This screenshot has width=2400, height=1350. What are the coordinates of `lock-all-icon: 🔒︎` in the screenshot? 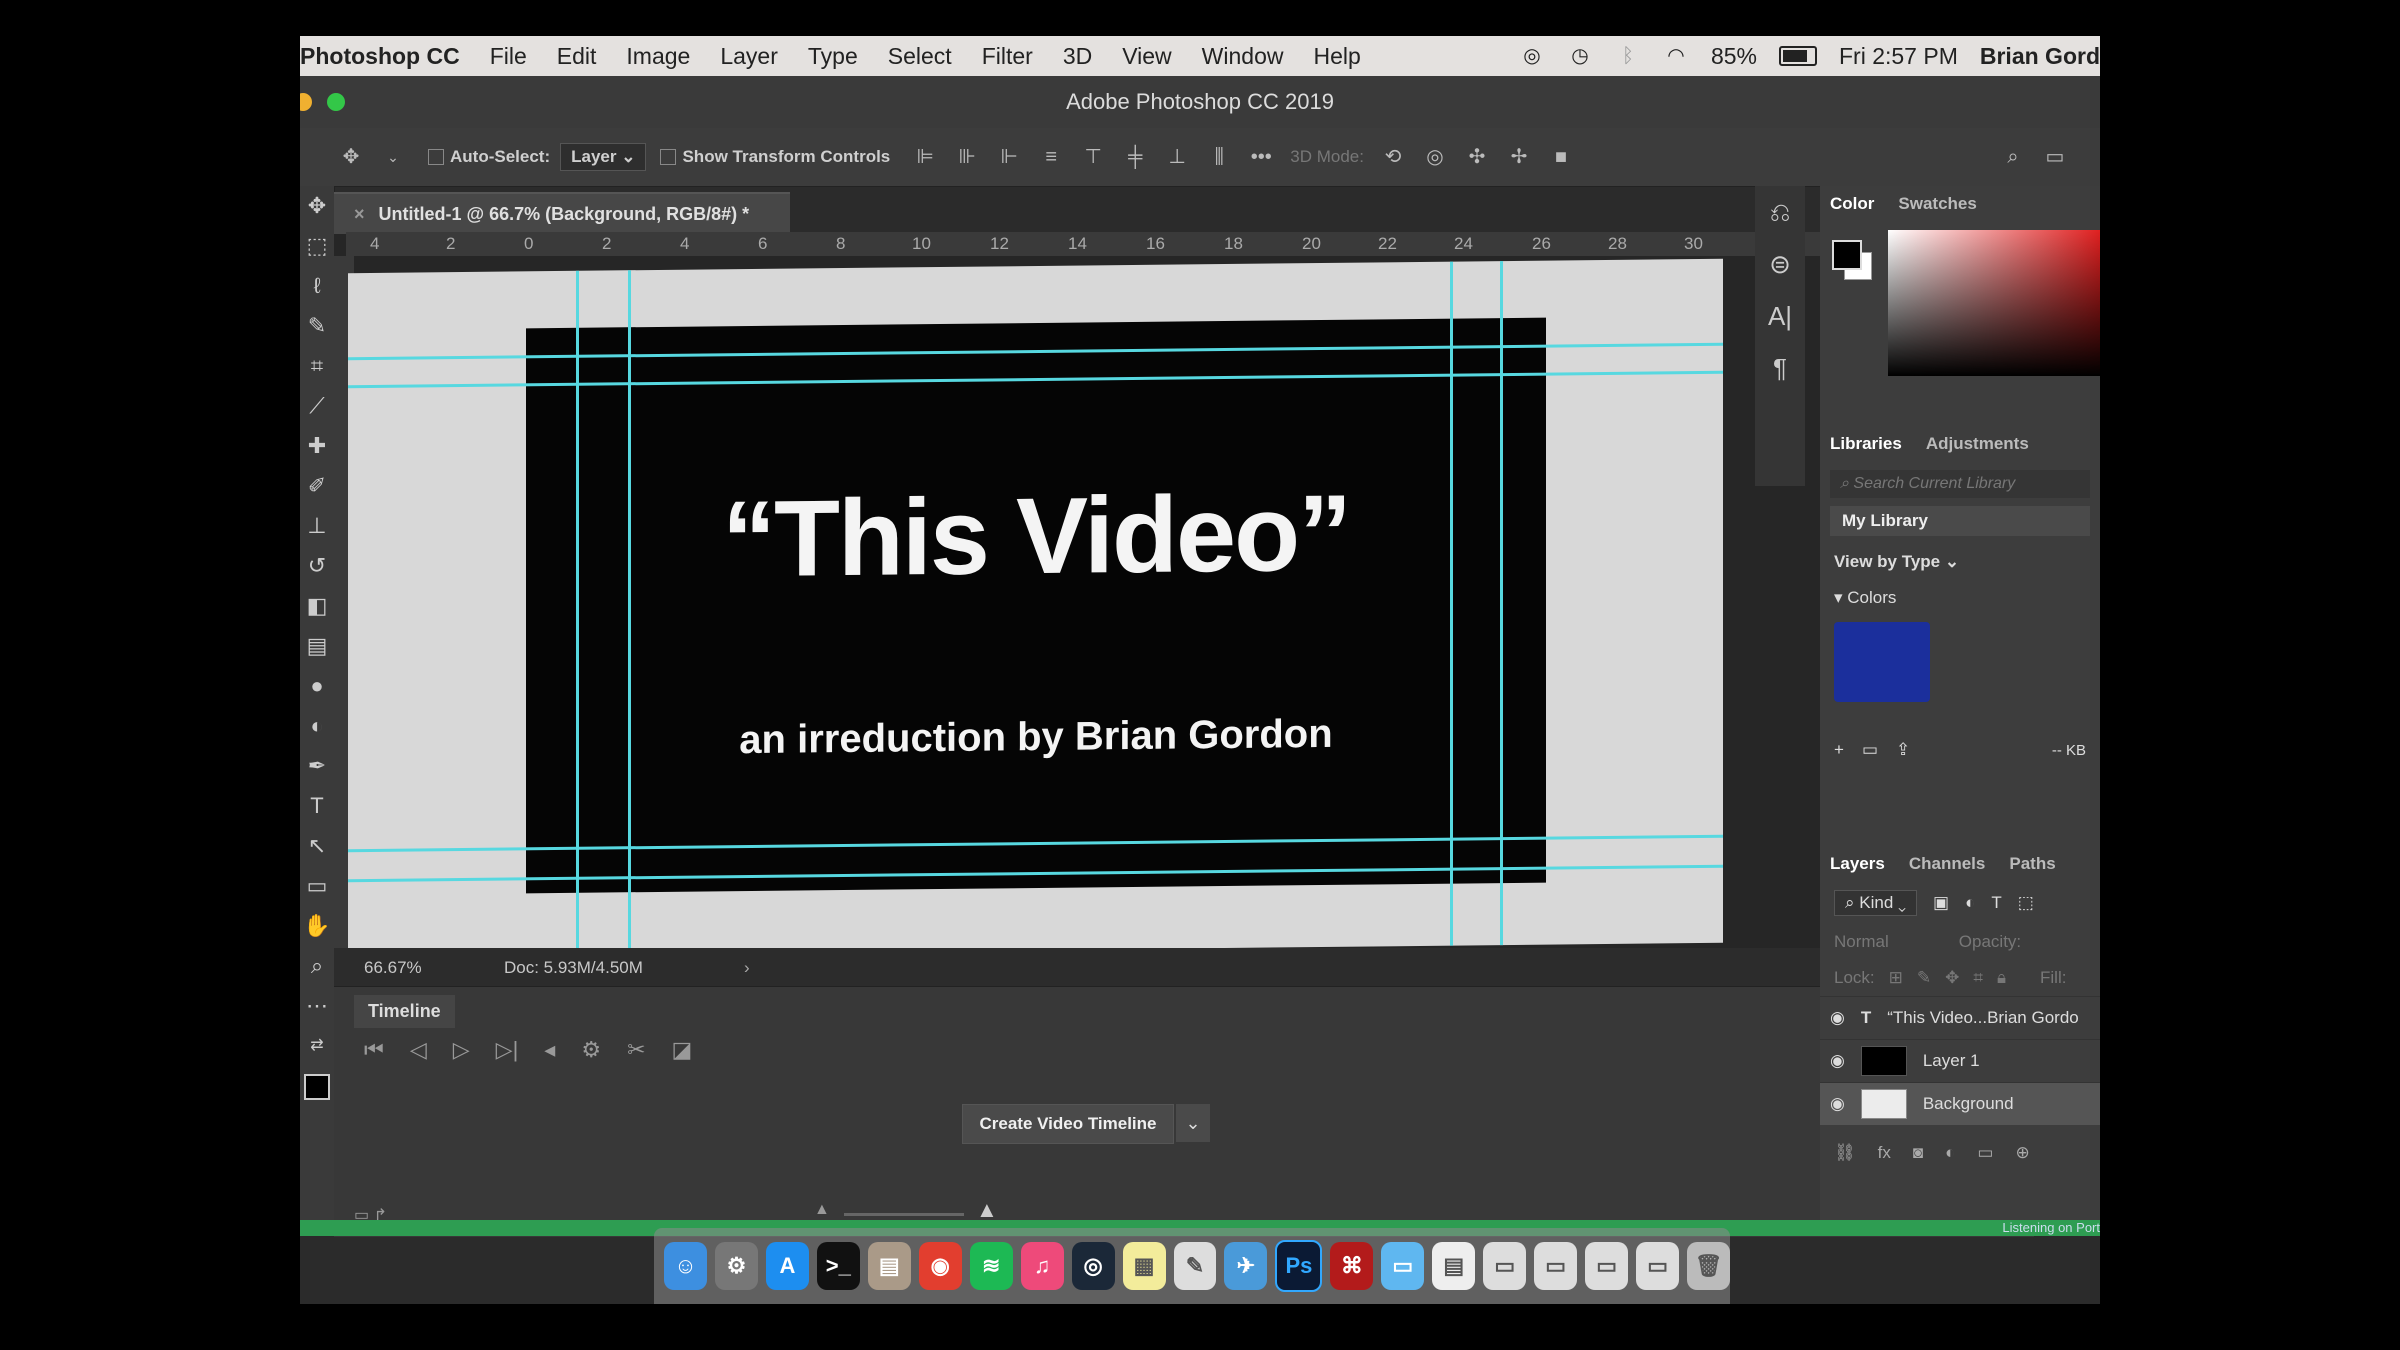 It's located at (2001, 978).